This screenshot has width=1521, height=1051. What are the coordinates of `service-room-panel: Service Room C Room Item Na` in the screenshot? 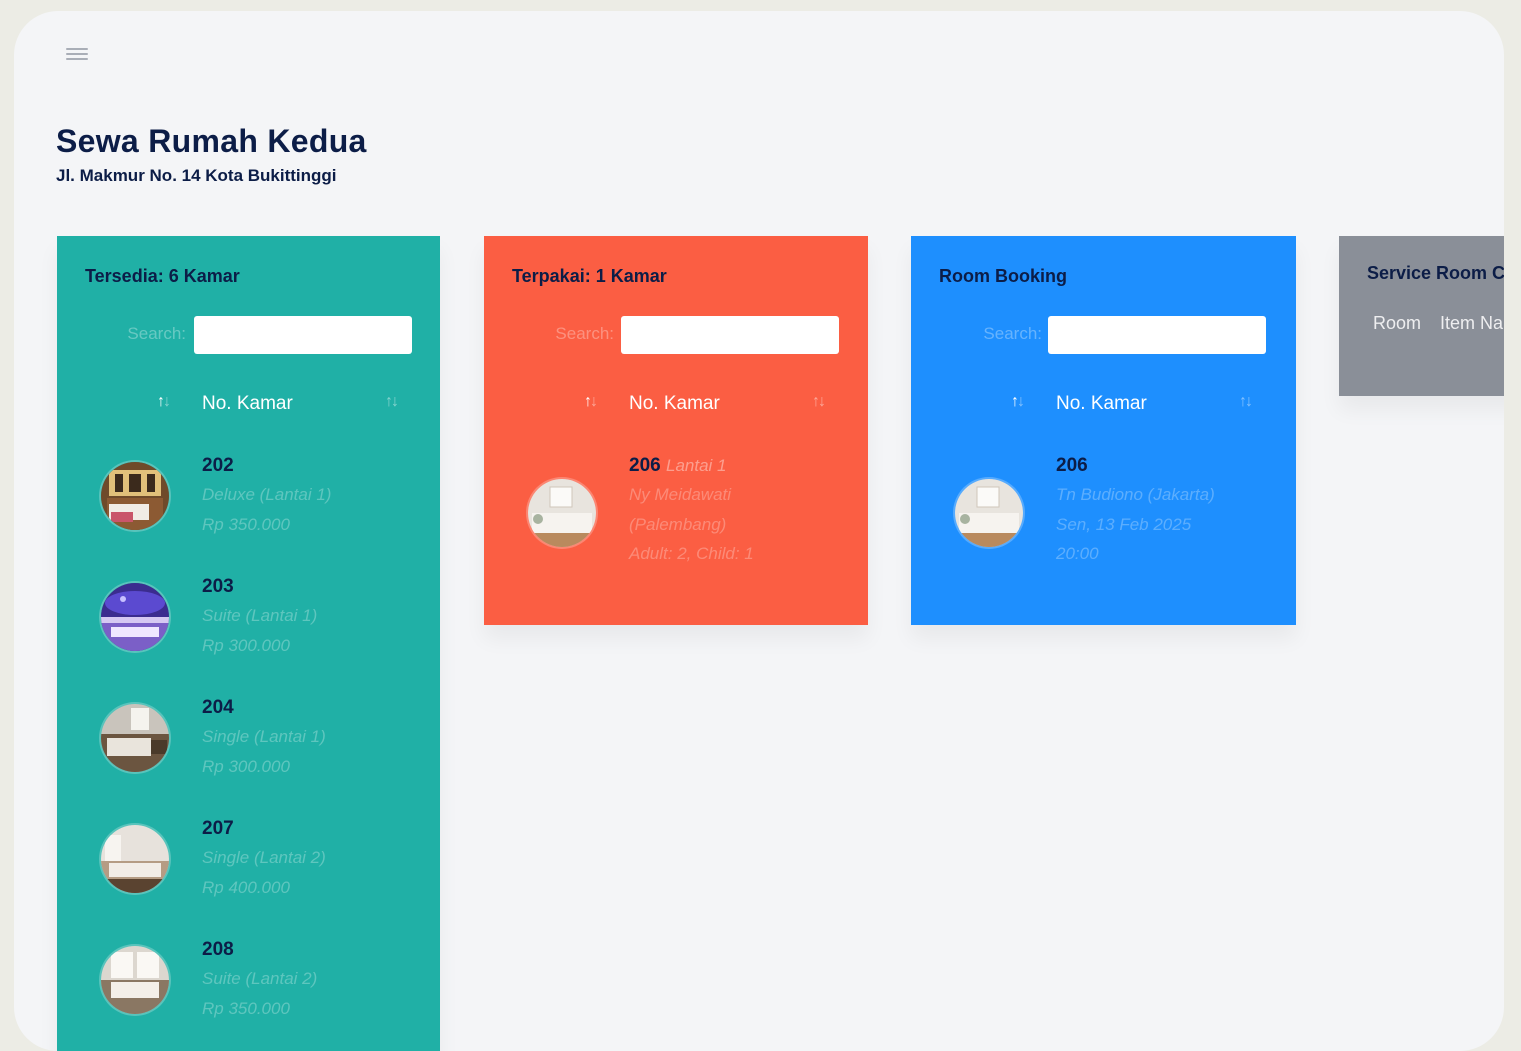 It's located at (1421, 316).